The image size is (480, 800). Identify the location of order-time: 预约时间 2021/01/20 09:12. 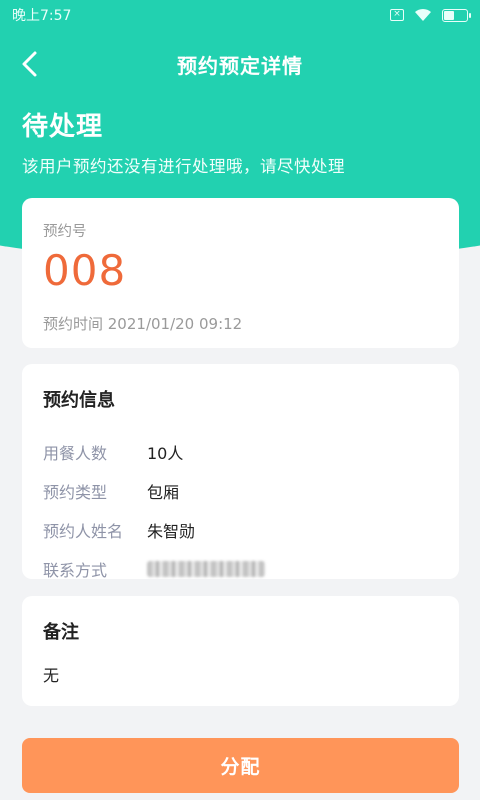
(143, 324).